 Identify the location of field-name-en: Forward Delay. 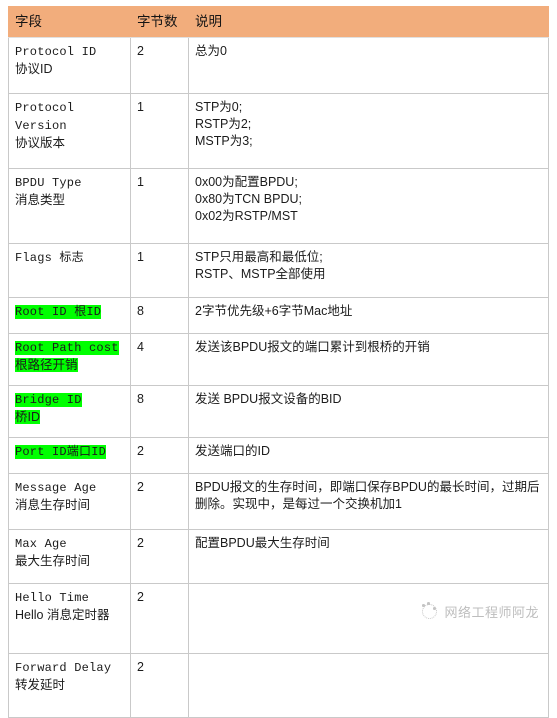
(69, 668).